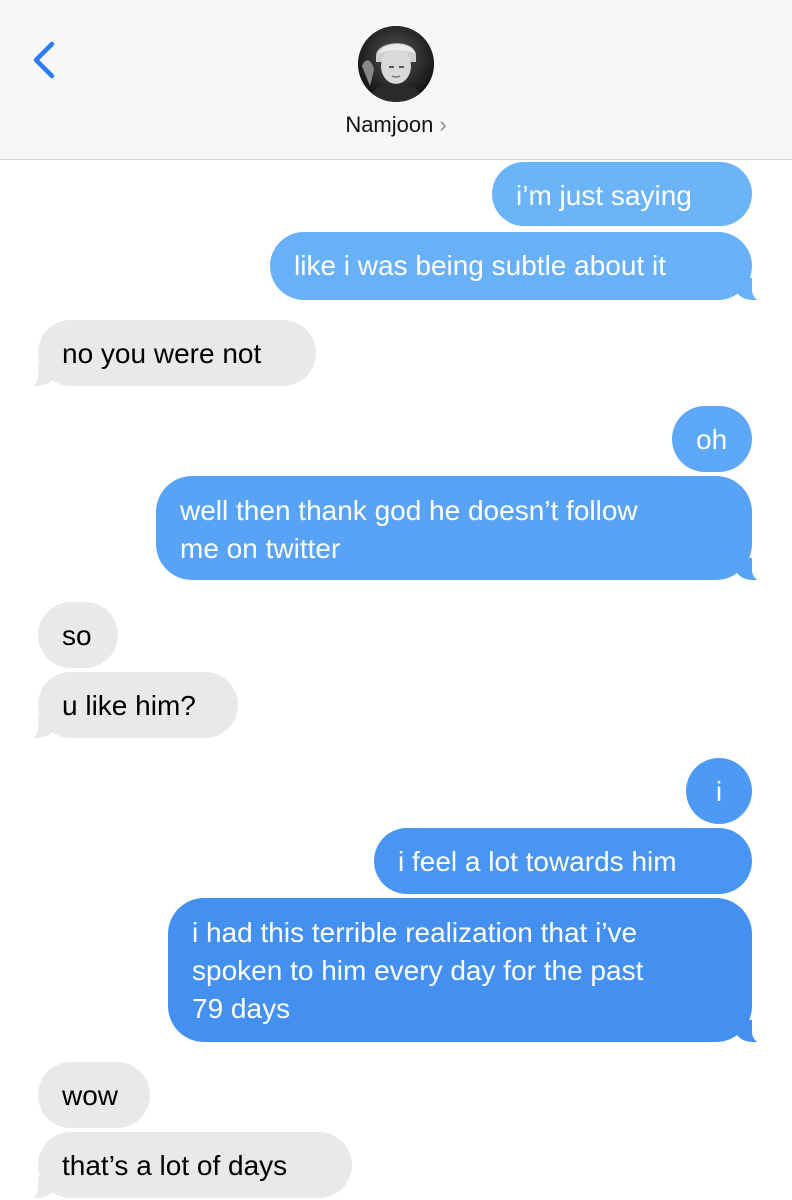 This screenshot has width=792, height=1200. I want to click on message-line: me on twitter, so click(260, 548).